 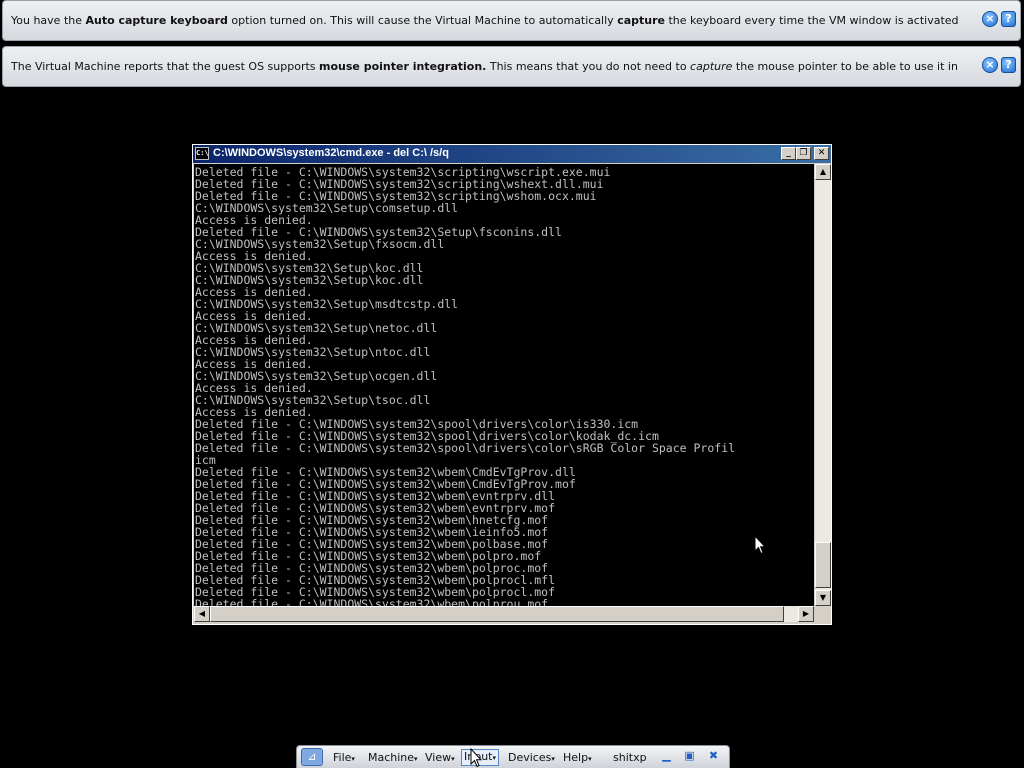 I want to click on horizontal-scrollbar: ◀ ▶, so click(x=504, y=614).